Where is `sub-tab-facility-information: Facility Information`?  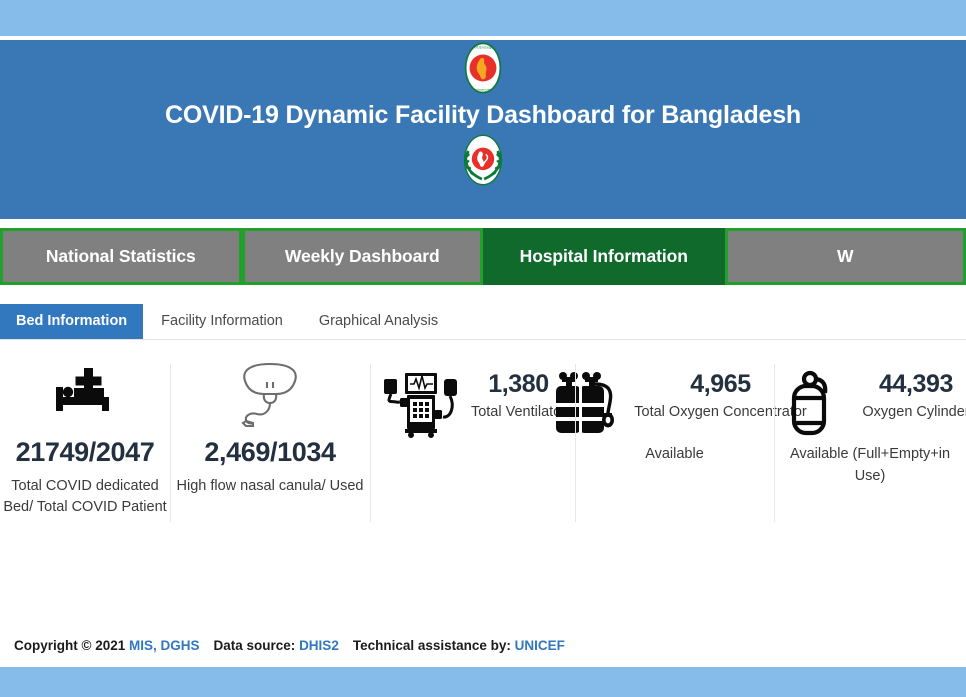
sub-tab-facility-information: Facility Information is located at coordinates (222, 322).